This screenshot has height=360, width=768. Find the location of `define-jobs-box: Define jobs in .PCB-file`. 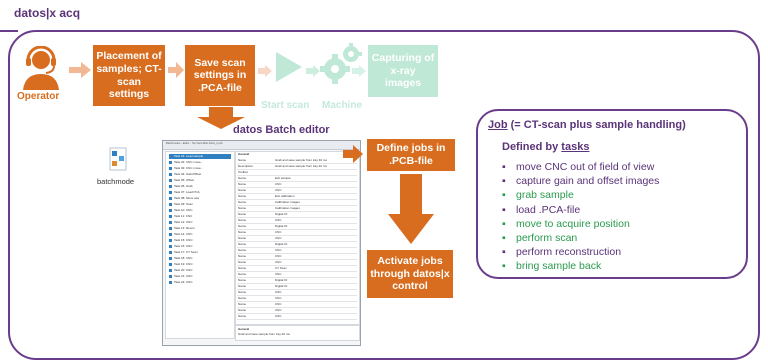

define-jobs-box: Define jobs in .PCB-file is located at coordinates (411, 155).